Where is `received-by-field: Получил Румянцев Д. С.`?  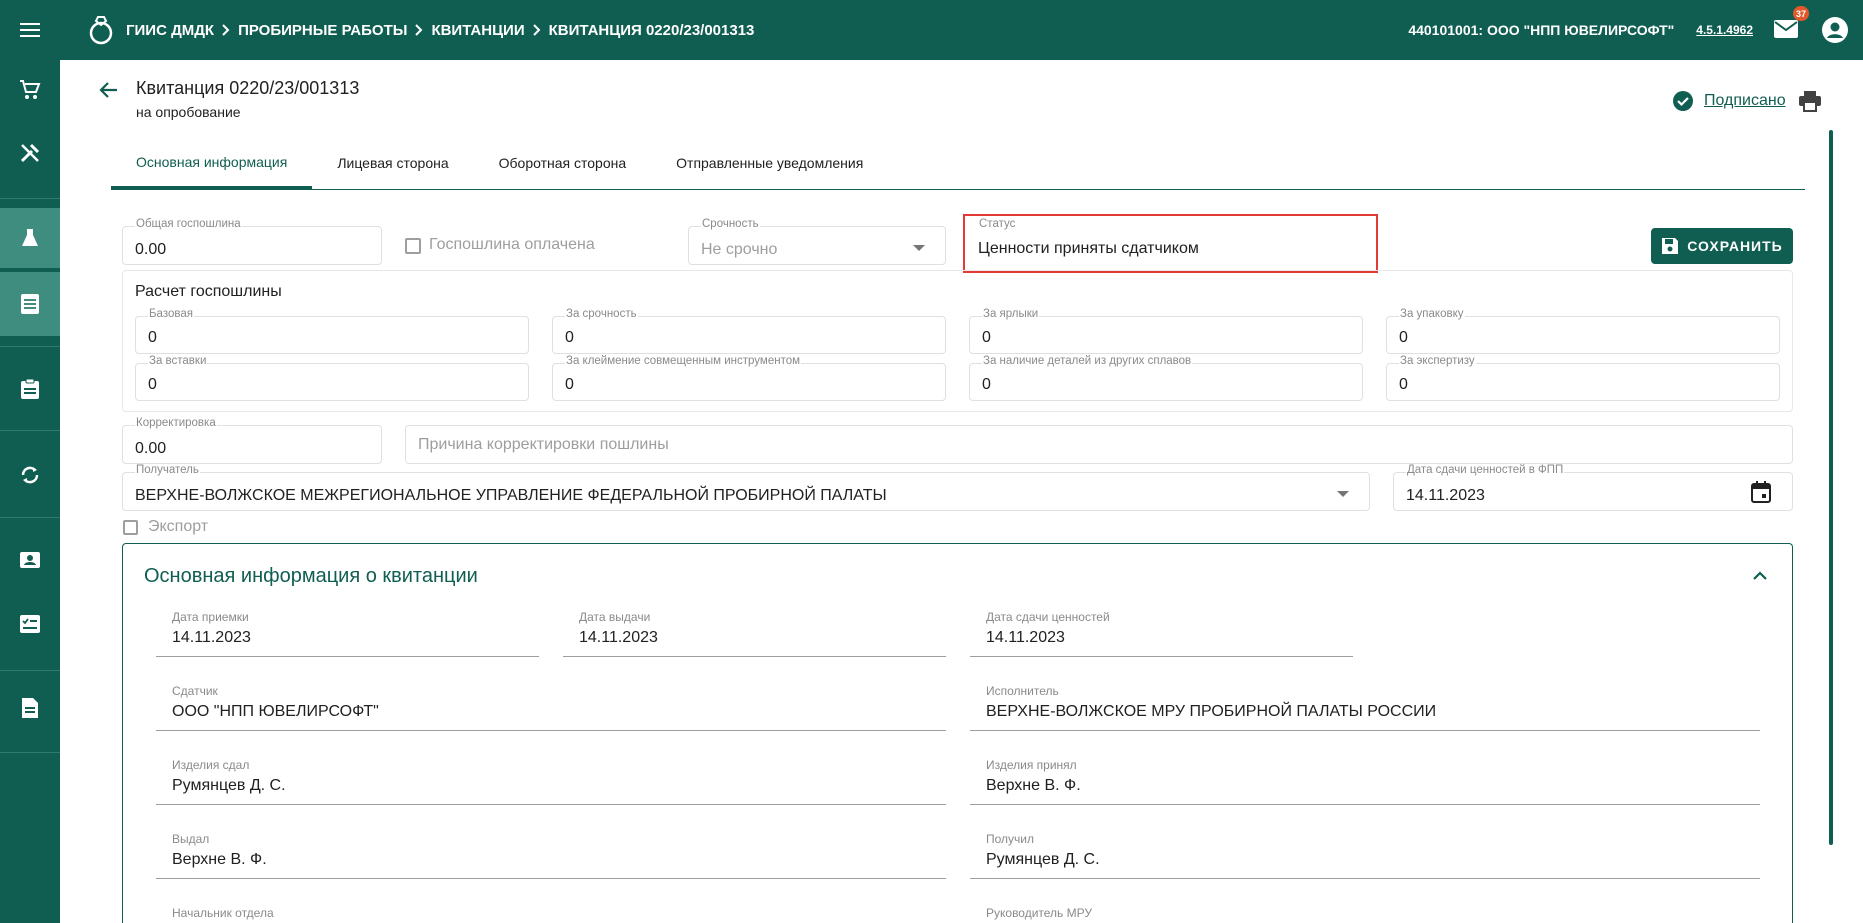 received-by-field: Получил Румянцев Д. С. is located at coordinates (1365, 855).